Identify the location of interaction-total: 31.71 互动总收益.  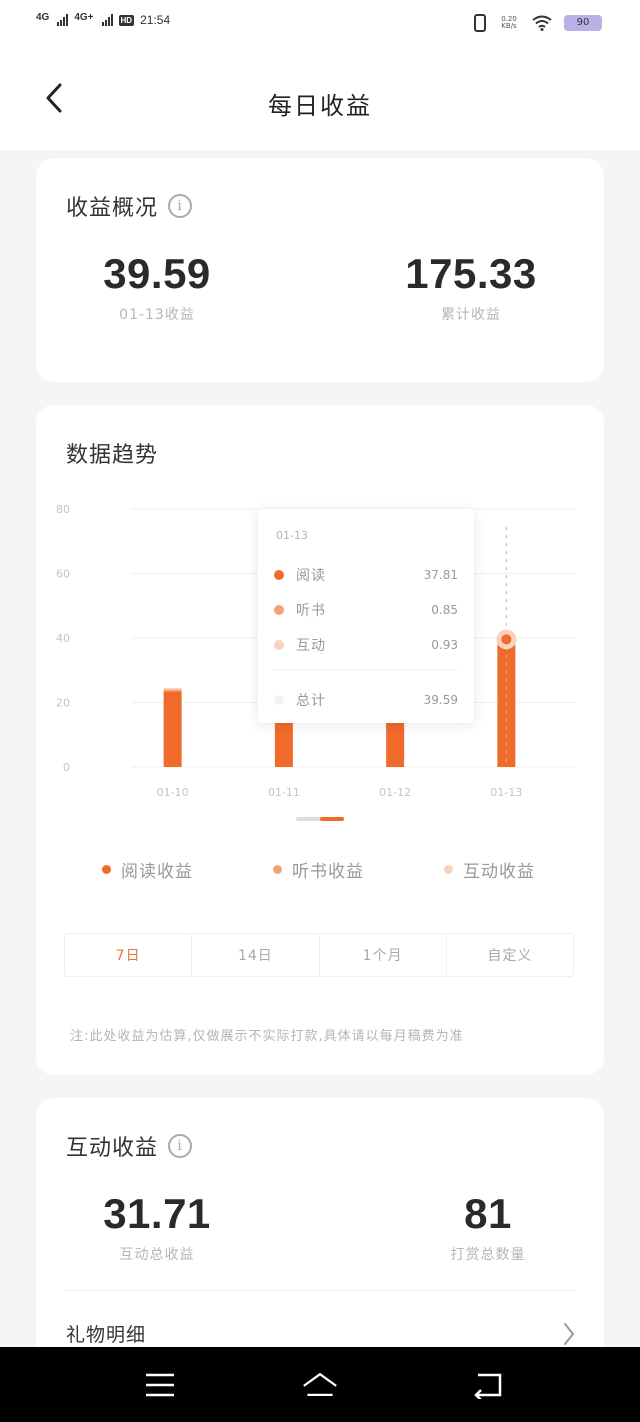
(157, 1227).